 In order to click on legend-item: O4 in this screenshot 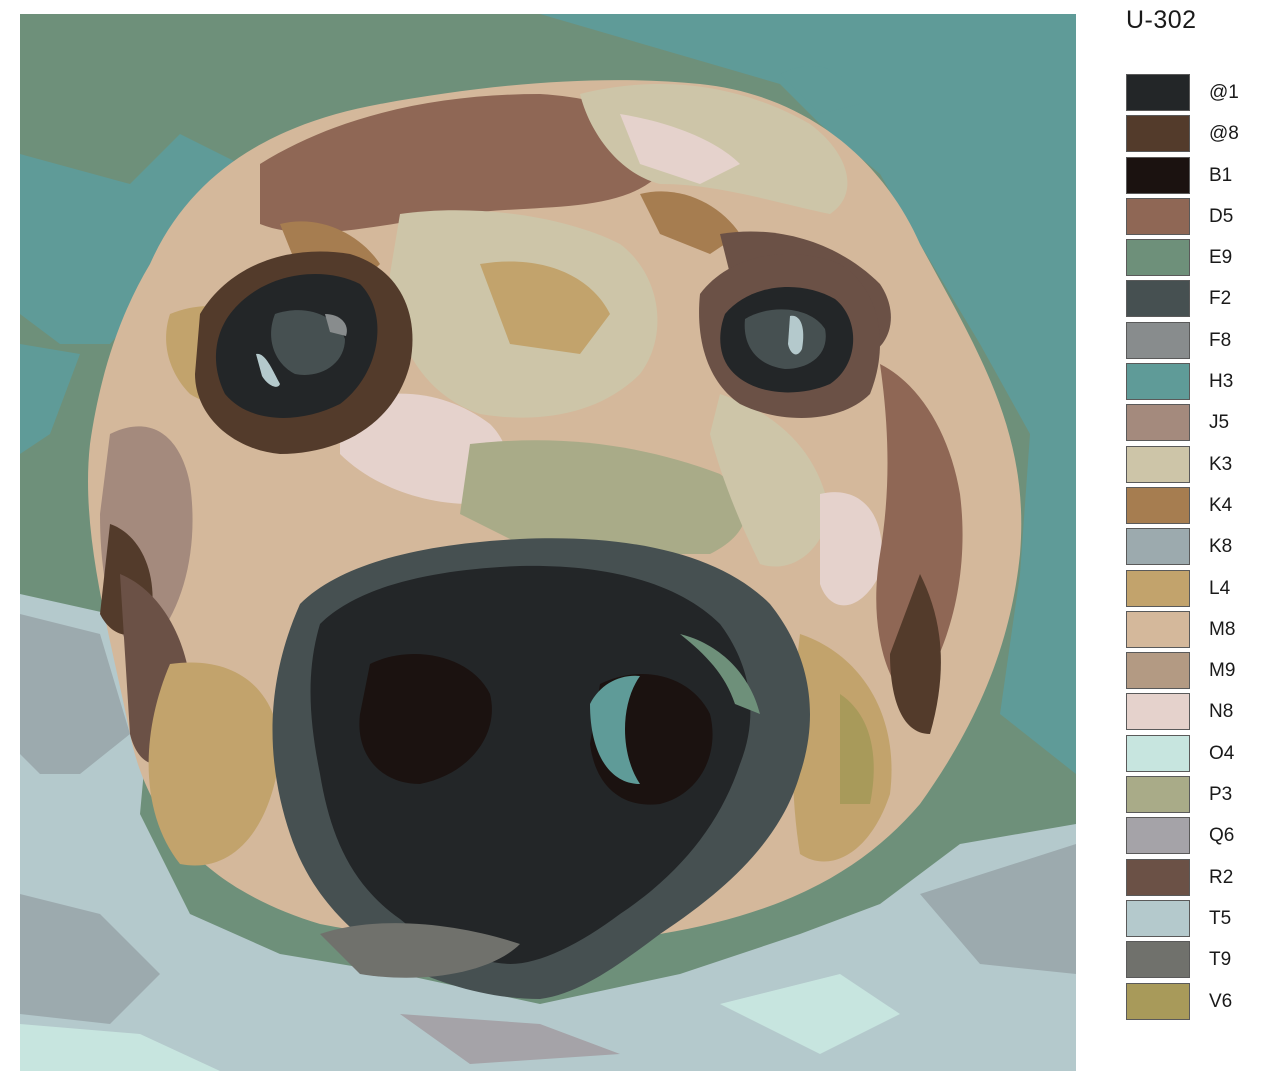, I will do `click(1196, 755)`.